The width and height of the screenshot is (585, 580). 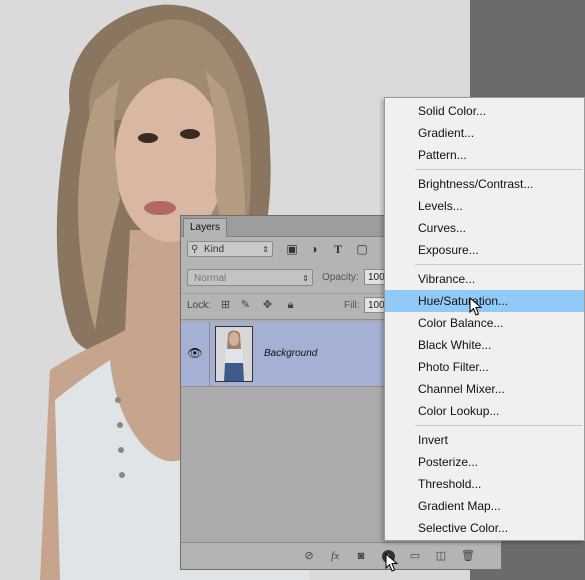 I want to click on fx-icon: fx, so click(x=335, y=556).